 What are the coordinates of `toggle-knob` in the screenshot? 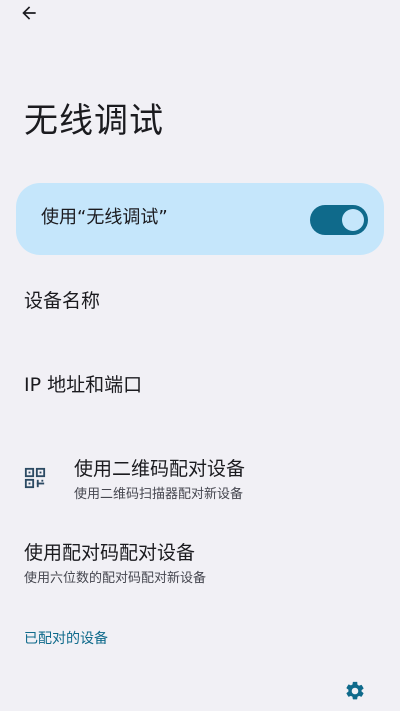 It's located at (353, 220).